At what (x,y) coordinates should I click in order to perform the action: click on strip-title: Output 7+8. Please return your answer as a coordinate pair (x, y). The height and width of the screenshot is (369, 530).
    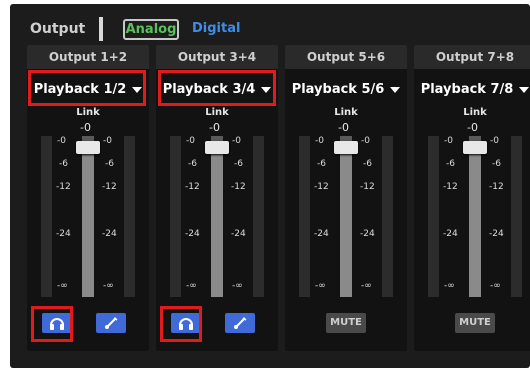
    Looking at the image, I should click on (472, 57).